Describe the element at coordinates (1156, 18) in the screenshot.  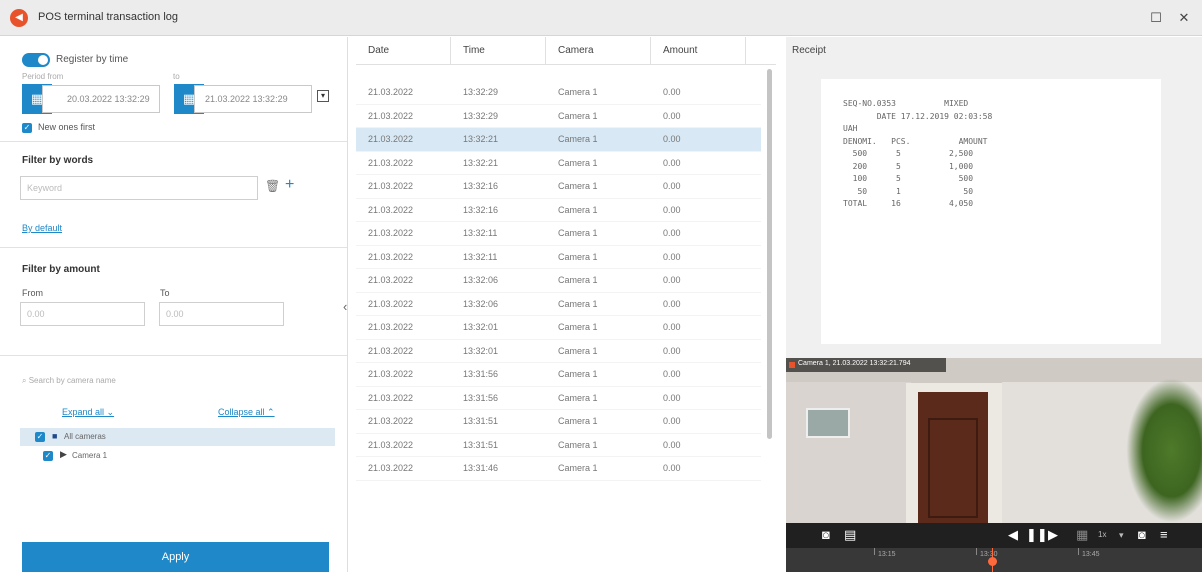
I see `maximize-button: ☐` at that location.